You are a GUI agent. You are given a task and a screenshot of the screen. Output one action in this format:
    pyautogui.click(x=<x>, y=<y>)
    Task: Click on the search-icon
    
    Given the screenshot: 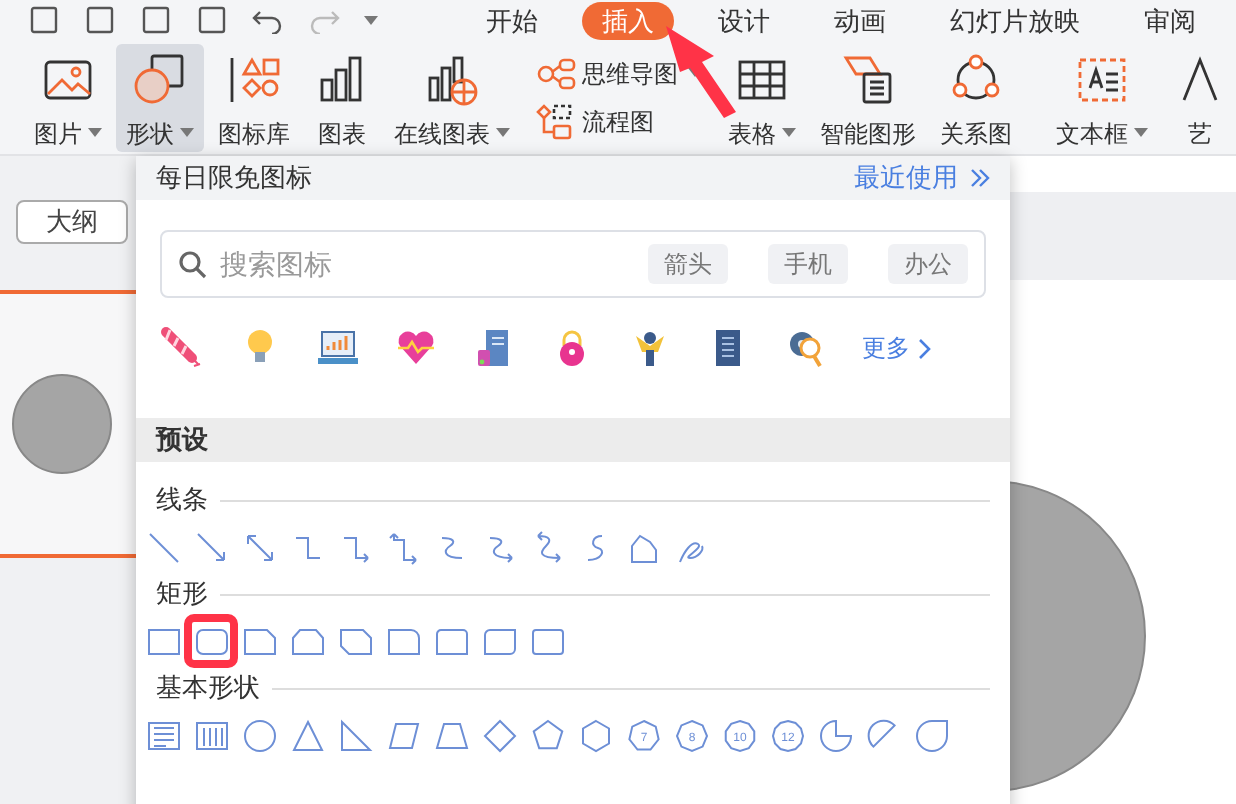 What is the action you would take?
    pyautogui.click(x=193, y=264)
    